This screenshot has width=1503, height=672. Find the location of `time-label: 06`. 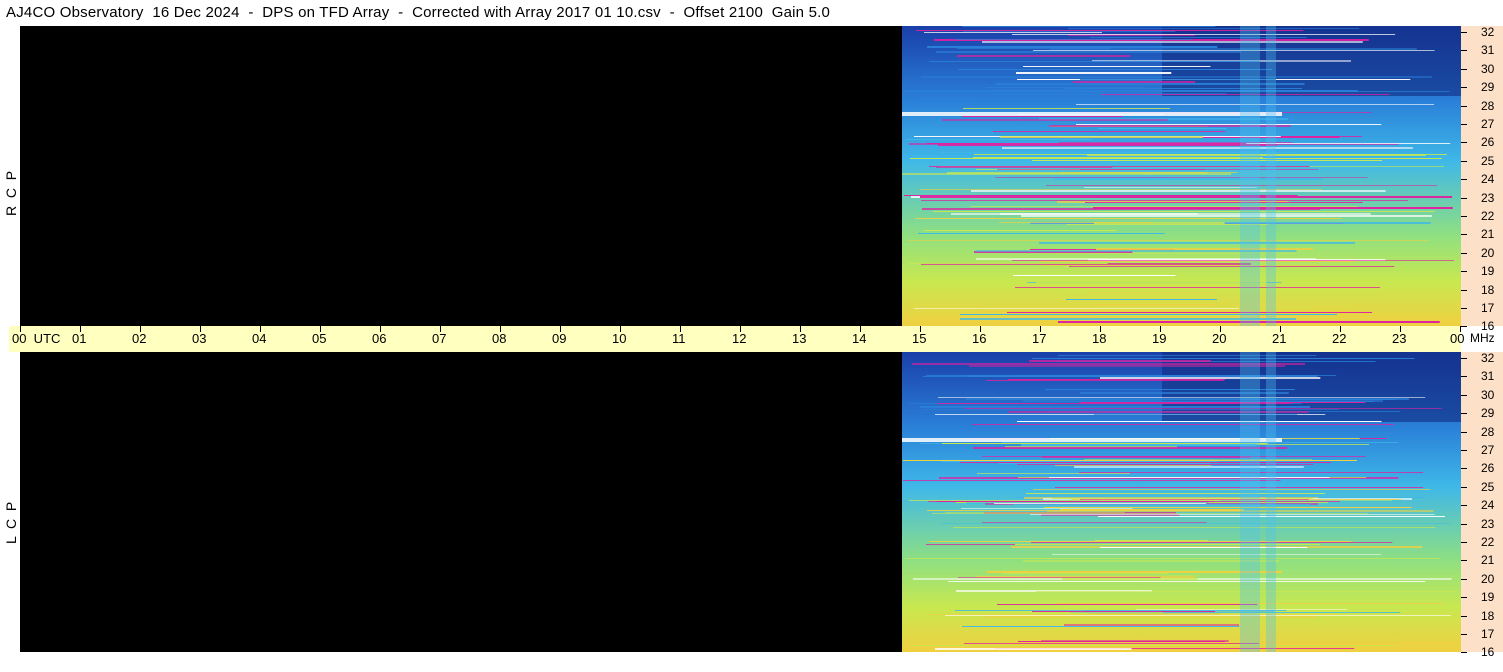

time-label: 06 is located at coordinates (379, 338).